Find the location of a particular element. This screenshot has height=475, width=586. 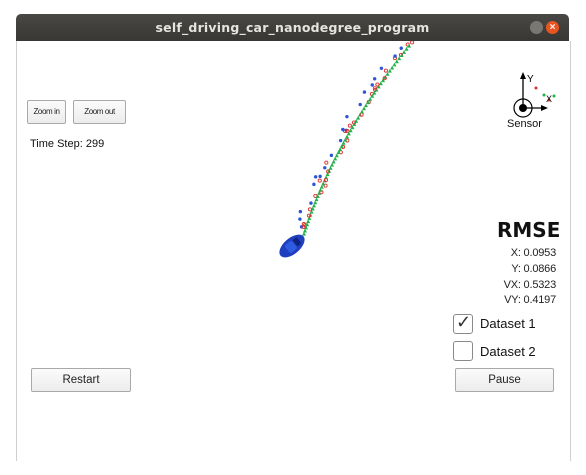

dataset-1-checkbox: ✓ is located at coordinates (463, 323).